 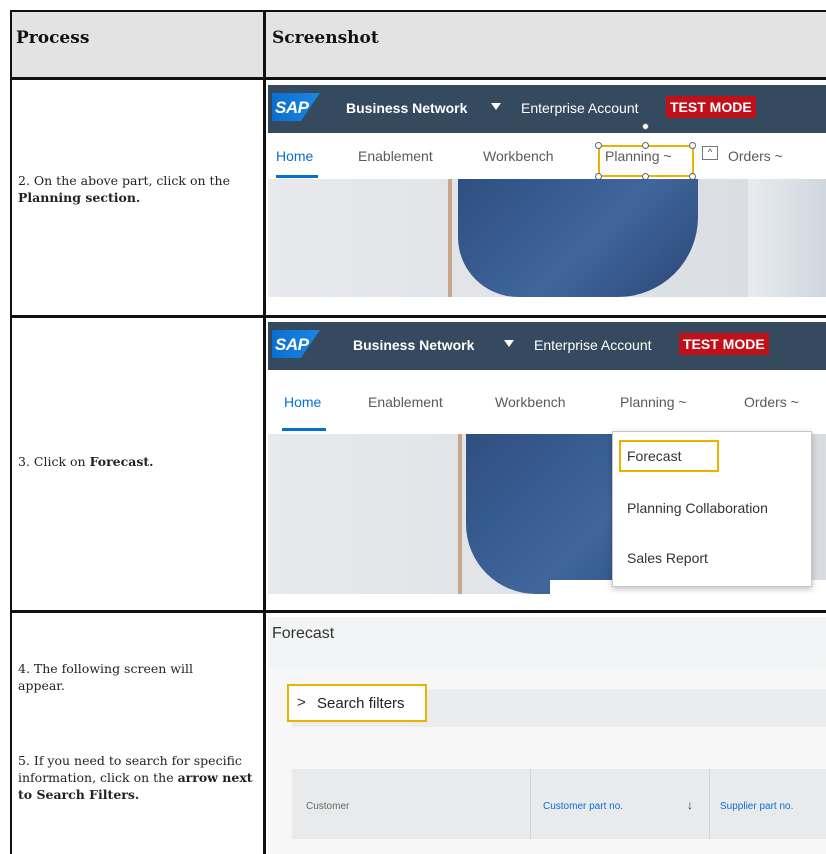 I want to click on search-filters-label: Search filters, so click(x=361, y=703).